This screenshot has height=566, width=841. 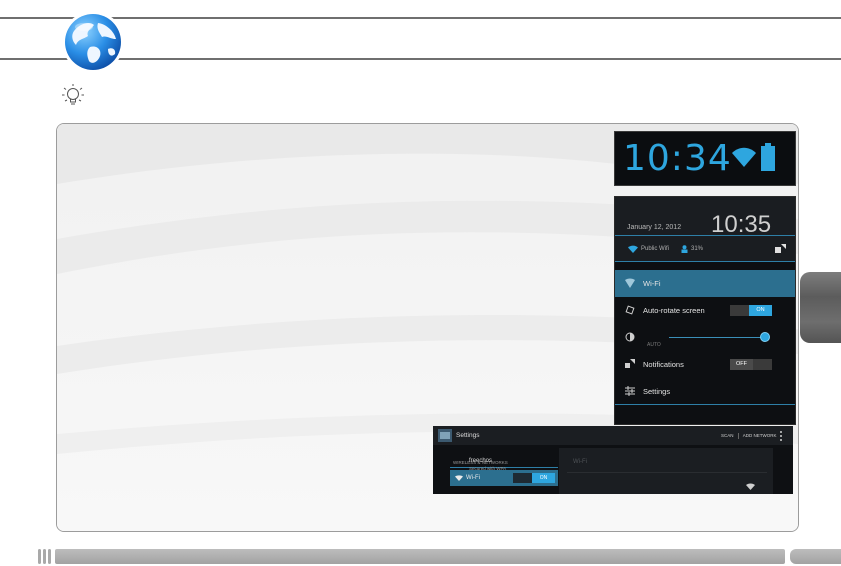 What do you see at coordinates (420, 59) in the screenshot?
I see `header-rule-bottom` at bounding box center [420, 59].